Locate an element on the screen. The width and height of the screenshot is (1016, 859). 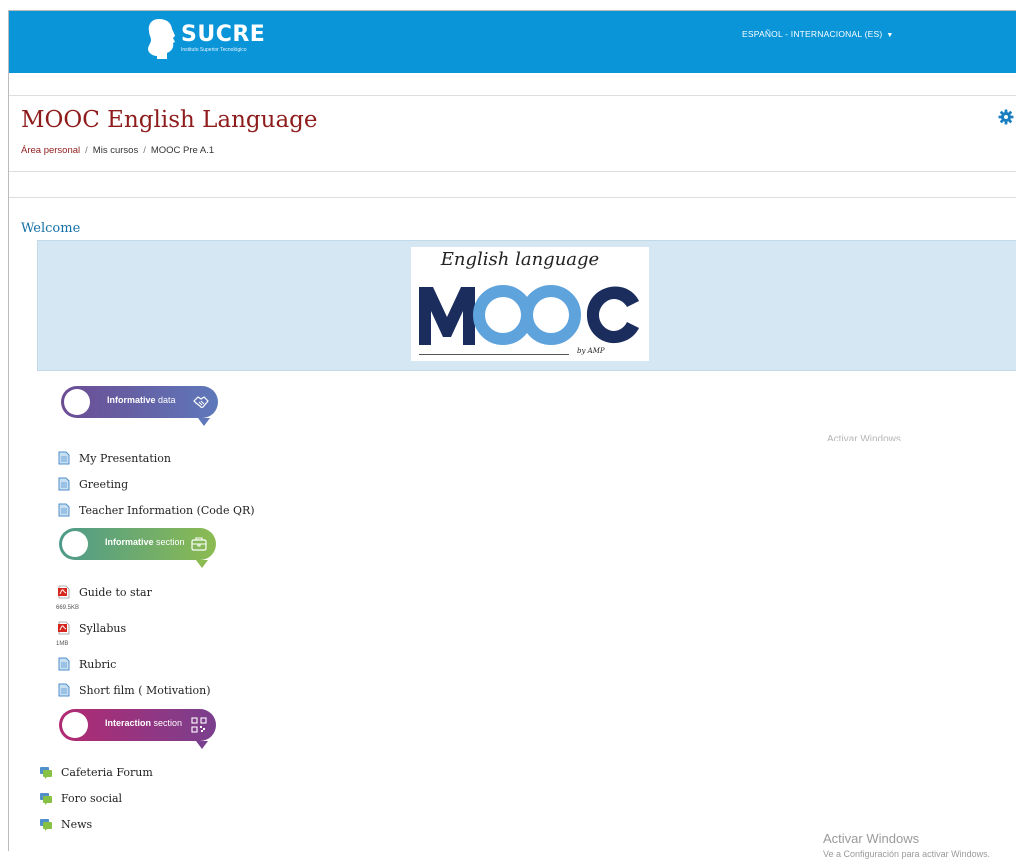
activity-label: Greeting is located at coordinates (104, 484).